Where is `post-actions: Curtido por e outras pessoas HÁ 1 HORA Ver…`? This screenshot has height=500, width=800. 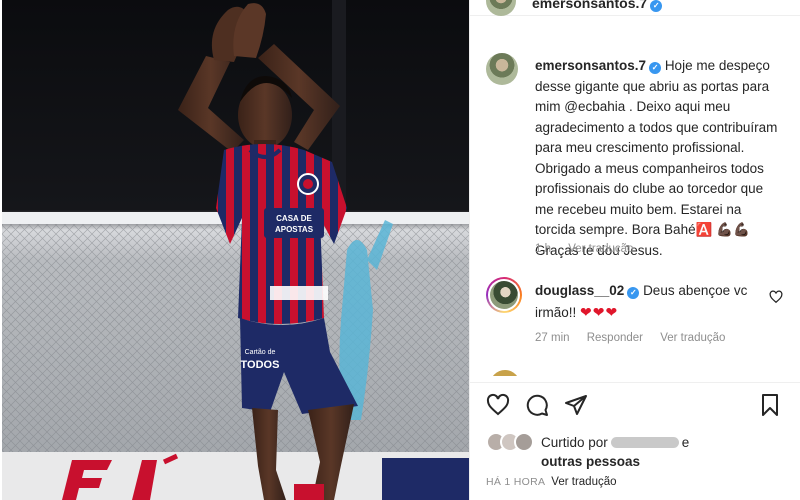 post-actions: Curtido por e outras pessoas HÁ 1 HORA Ver… is located at coordinates (635, 441).